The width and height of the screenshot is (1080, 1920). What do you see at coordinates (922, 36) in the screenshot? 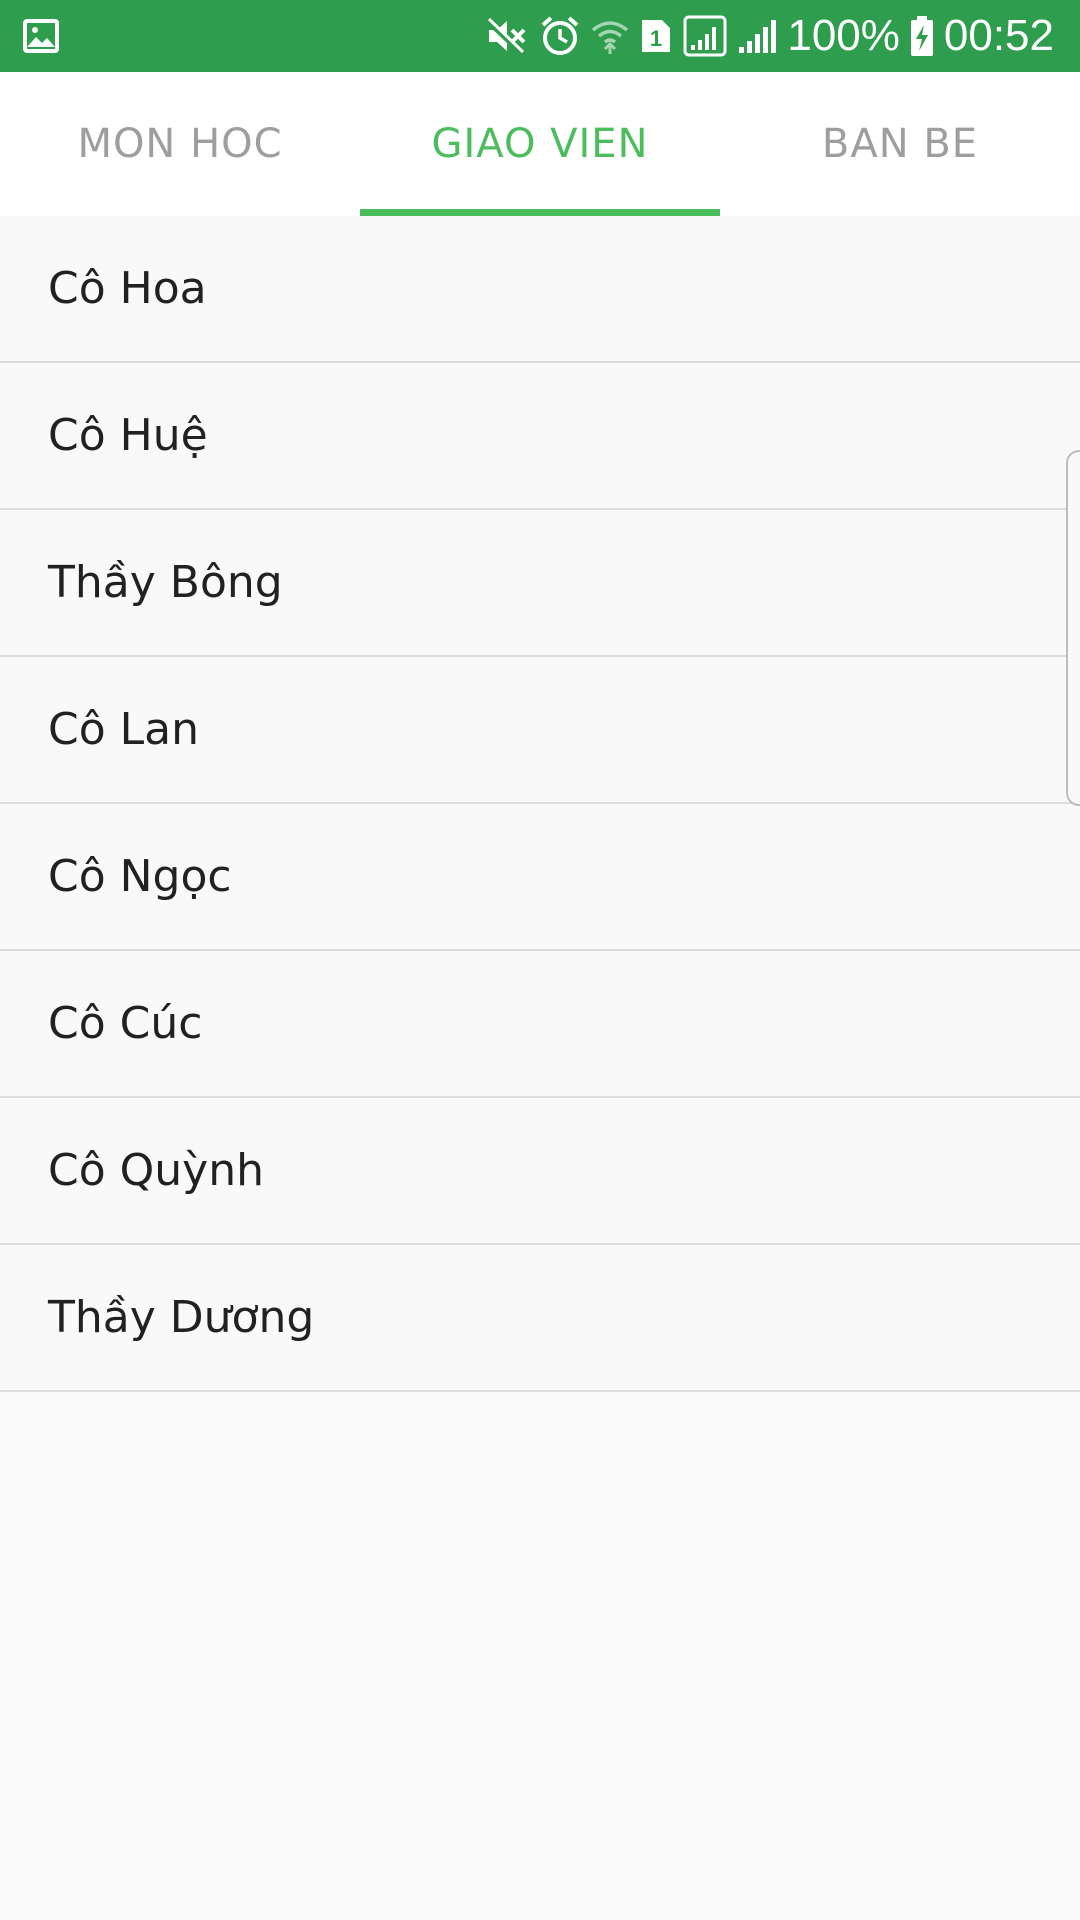
I see `battery-charging-icon` at bounding box center [922, 36].